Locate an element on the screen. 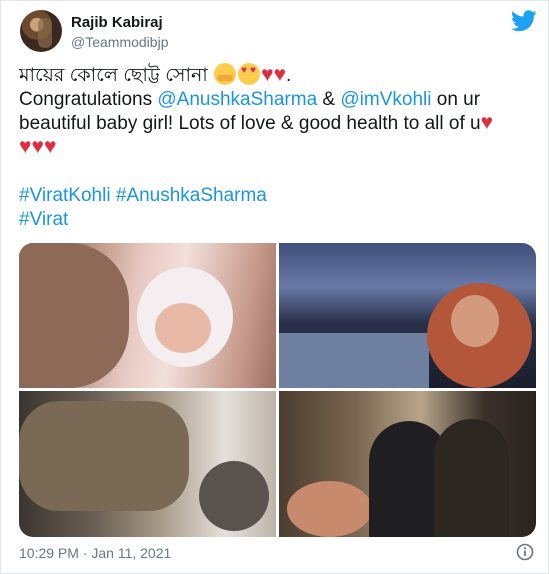  plate-shape is located at coordinates (234, 496).